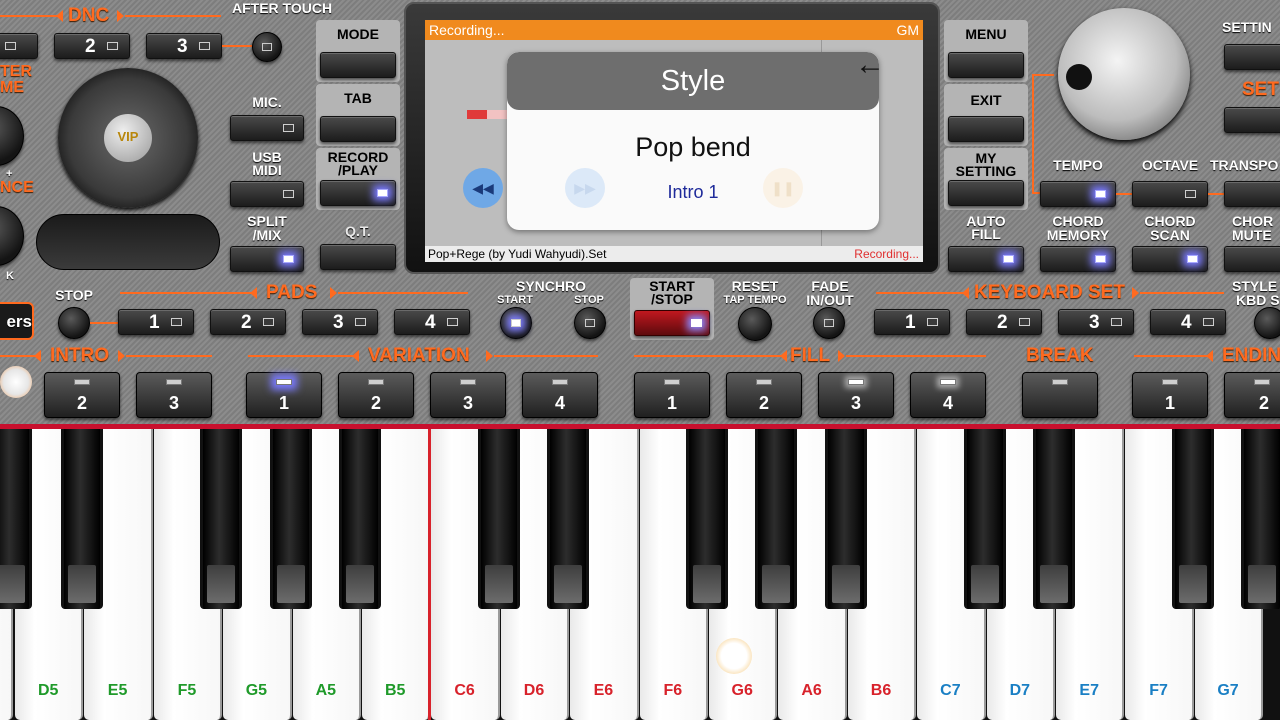 This screenshot has width=1280, height=720. Describe the element at coordinates (358, 34) in the screenshot. I see `mode-label: MODE` at that location.